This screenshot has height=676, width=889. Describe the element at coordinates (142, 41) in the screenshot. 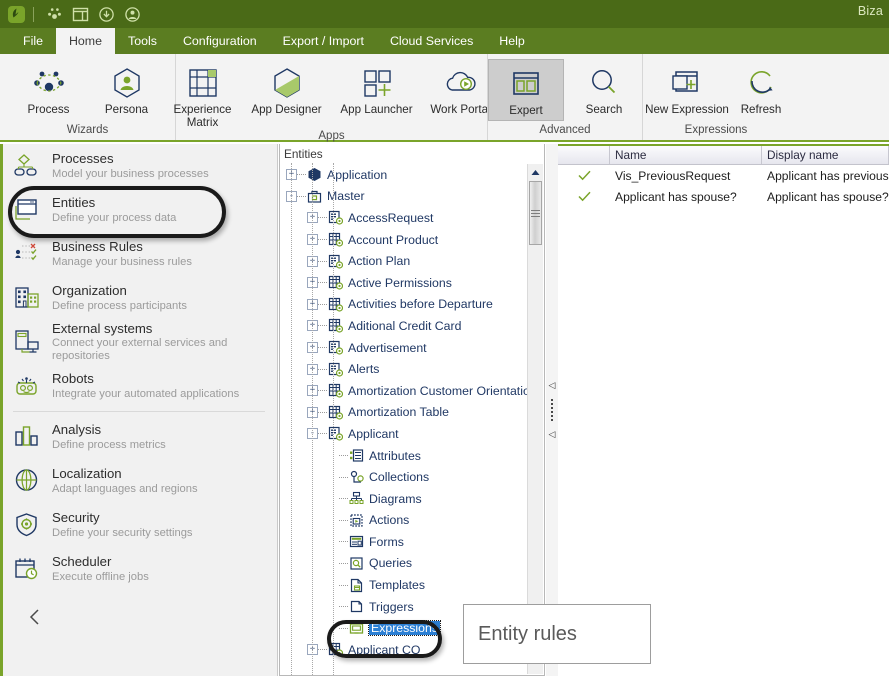

I see `menu-item-tools: Tools` at that location.